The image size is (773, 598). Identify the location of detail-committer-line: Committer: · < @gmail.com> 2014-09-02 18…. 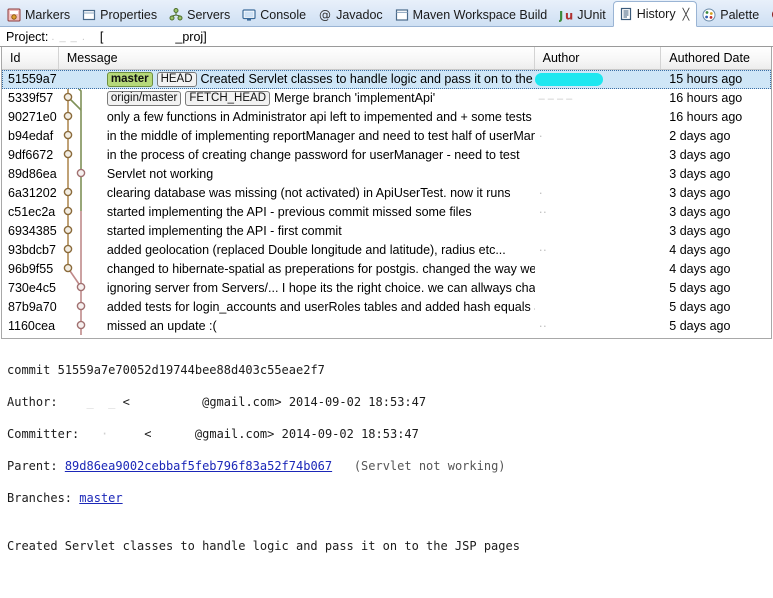
(386, 434).